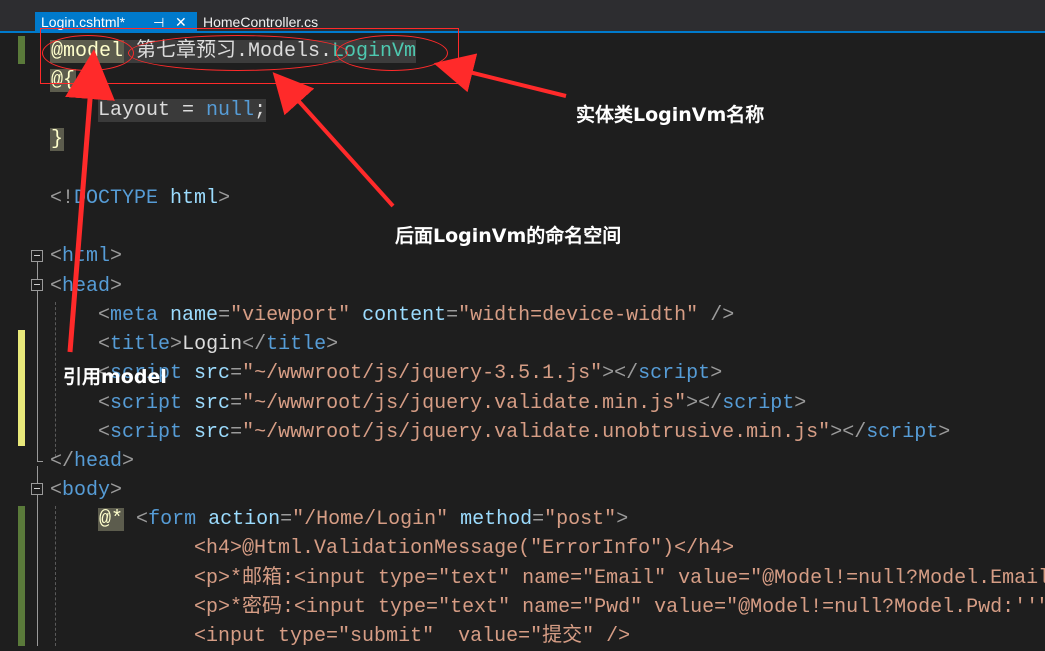  I want to click on arrow-to-namespace, so click(333, 140).